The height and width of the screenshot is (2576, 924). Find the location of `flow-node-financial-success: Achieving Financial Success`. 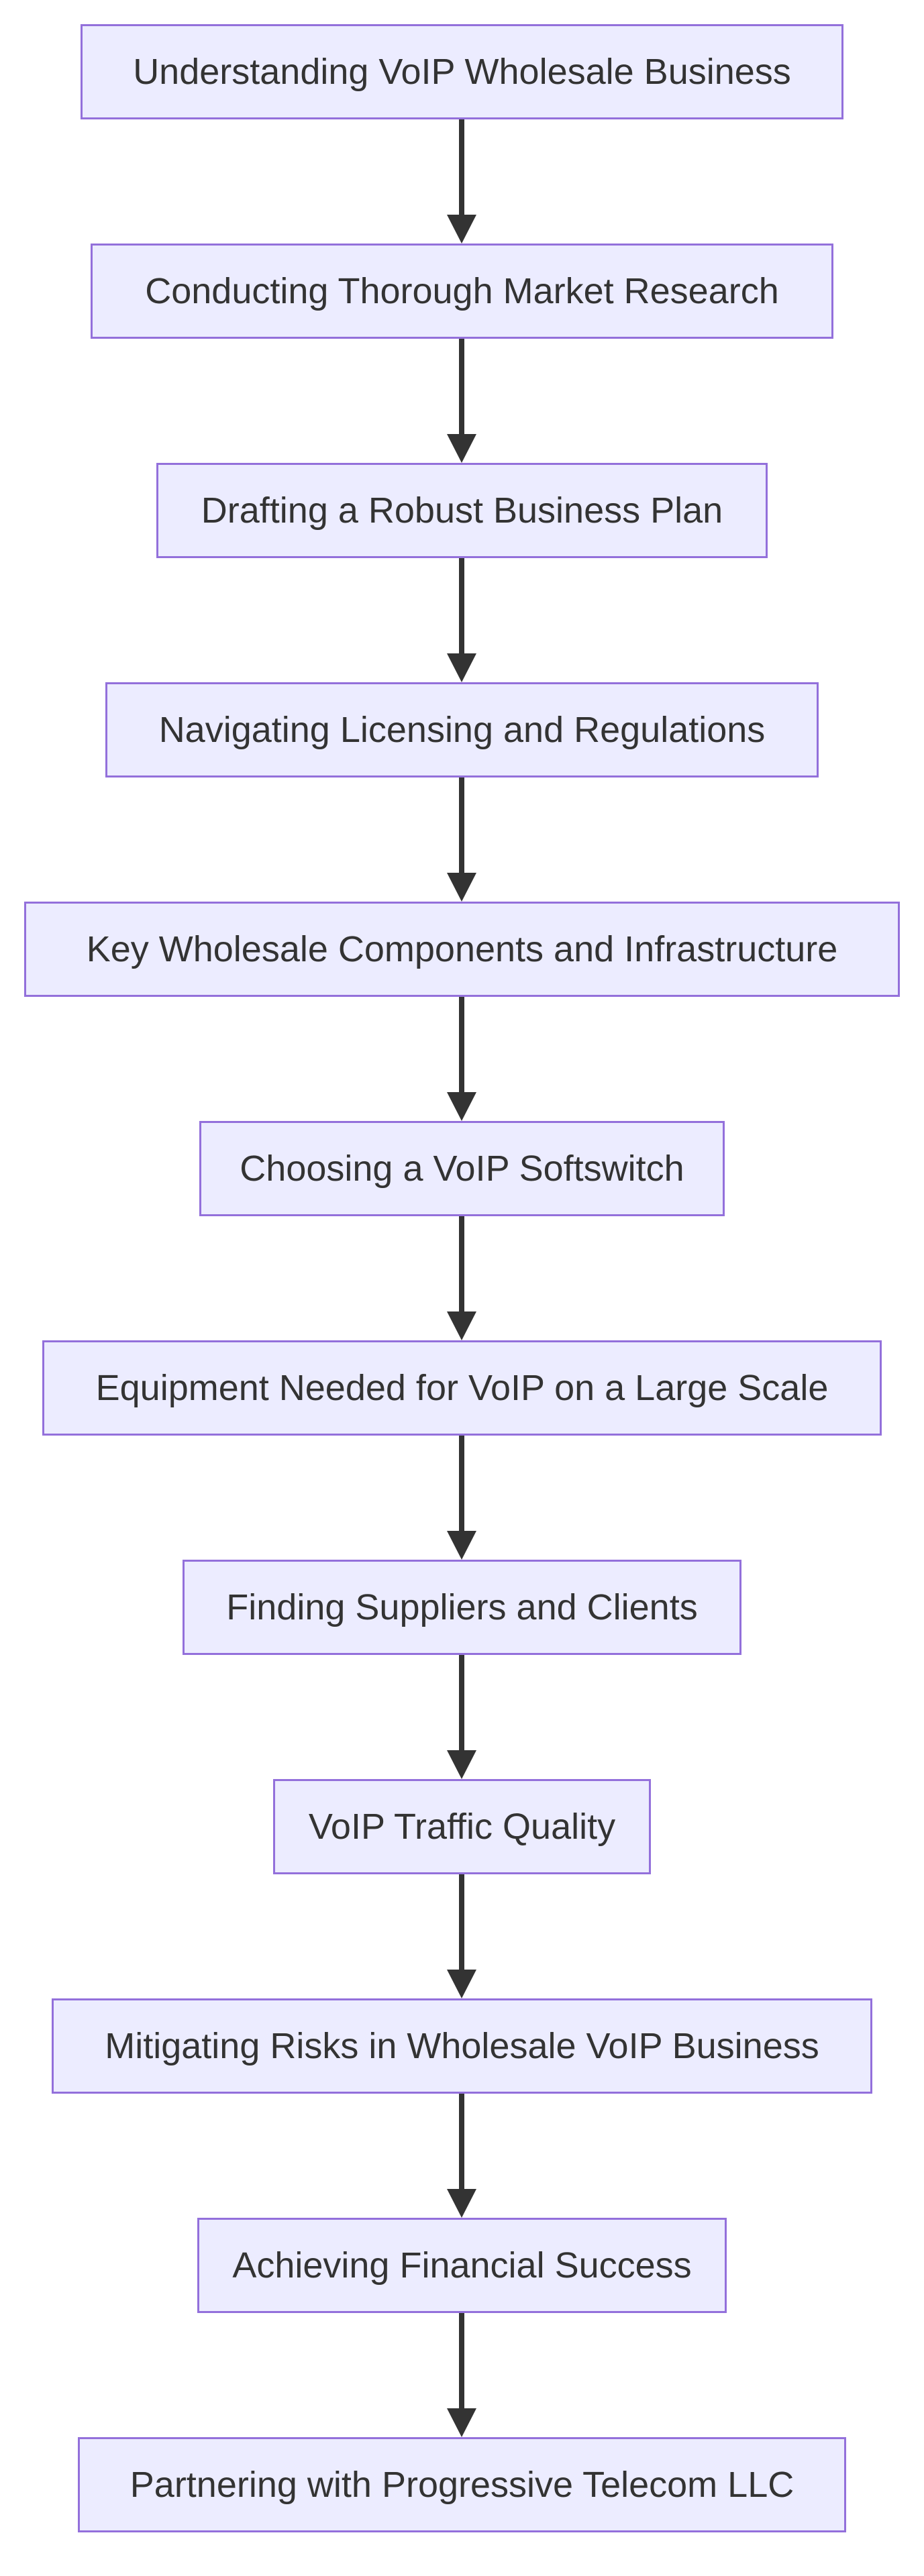

flow-node-financial-success: Achieving Financial Success is located at coordinates (462, 2265).